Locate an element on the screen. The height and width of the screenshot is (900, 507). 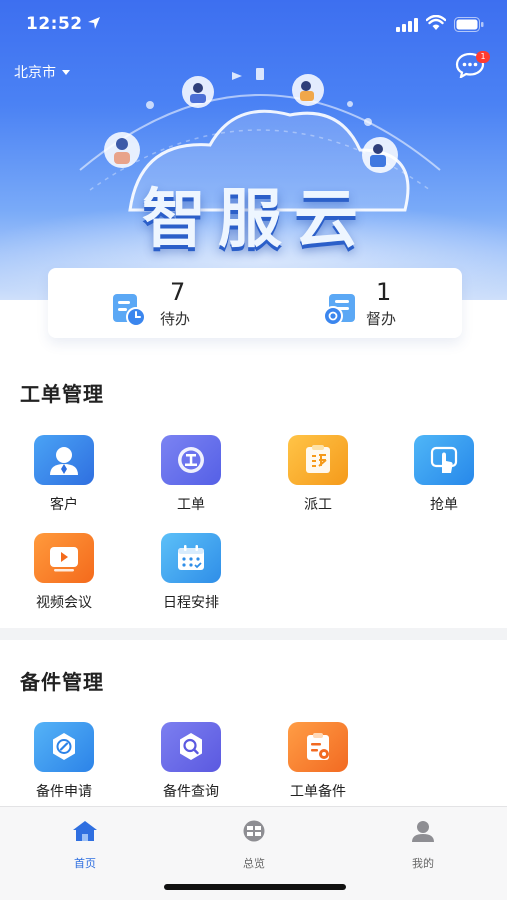
supervise-icon is located at coordinates (339, 310).